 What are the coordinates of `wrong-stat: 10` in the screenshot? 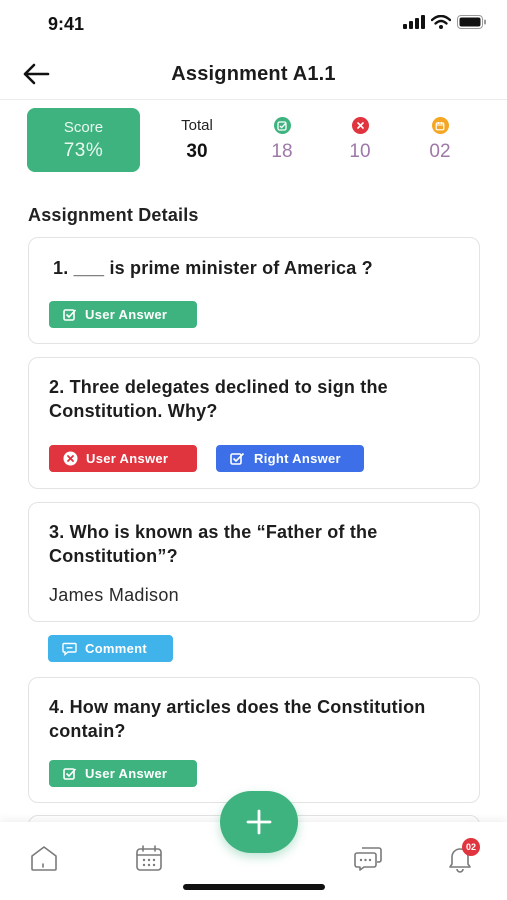 It's located at (360, 140).